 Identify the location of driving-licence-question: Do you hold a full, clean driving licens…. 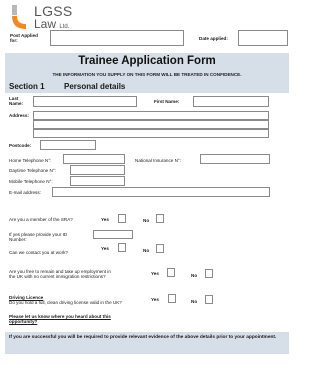
(65, 302).